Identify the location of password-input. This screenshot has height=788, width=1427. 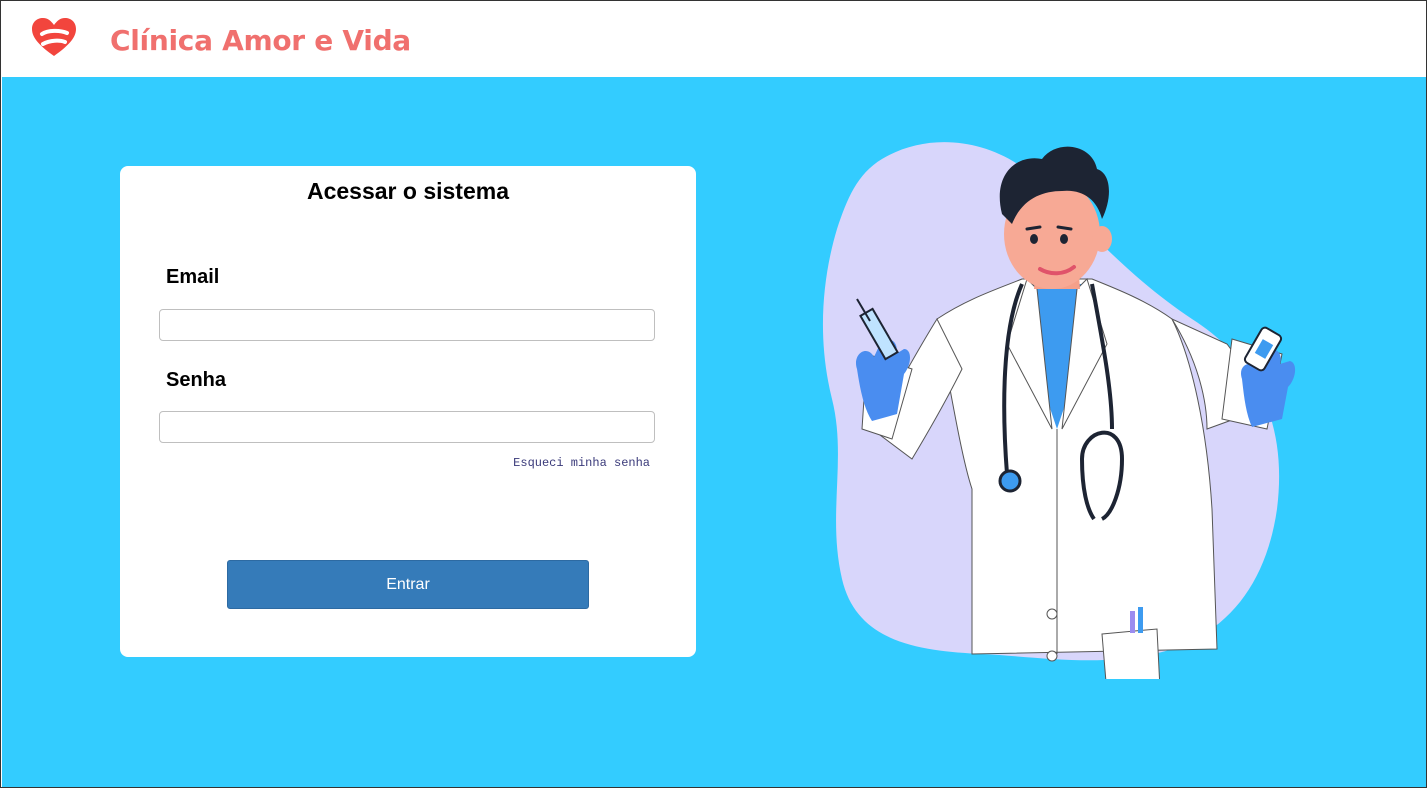
(407, 427).